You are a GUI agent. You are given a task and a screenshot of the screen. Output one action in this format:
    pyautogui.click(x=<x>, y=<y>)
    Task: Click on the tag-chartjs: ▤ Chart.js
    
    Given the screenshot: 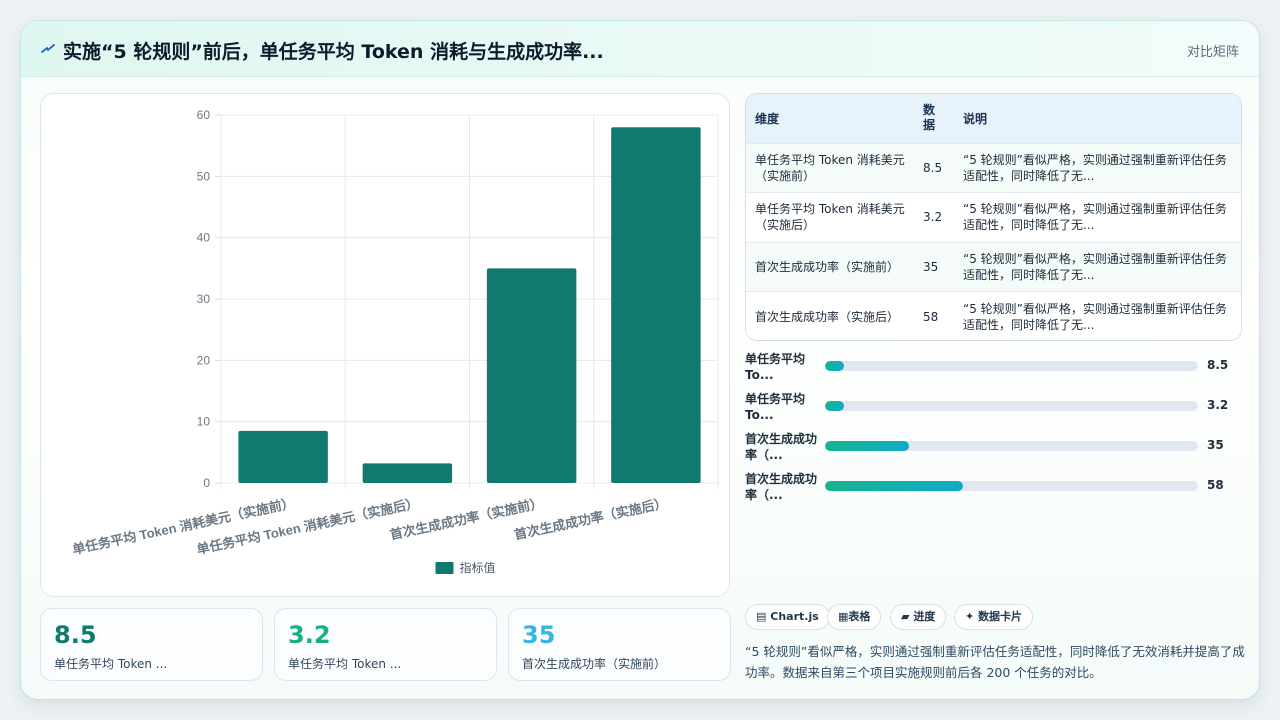 What is the action you would take?
    pyautogui.click(x=787, y=617)
    